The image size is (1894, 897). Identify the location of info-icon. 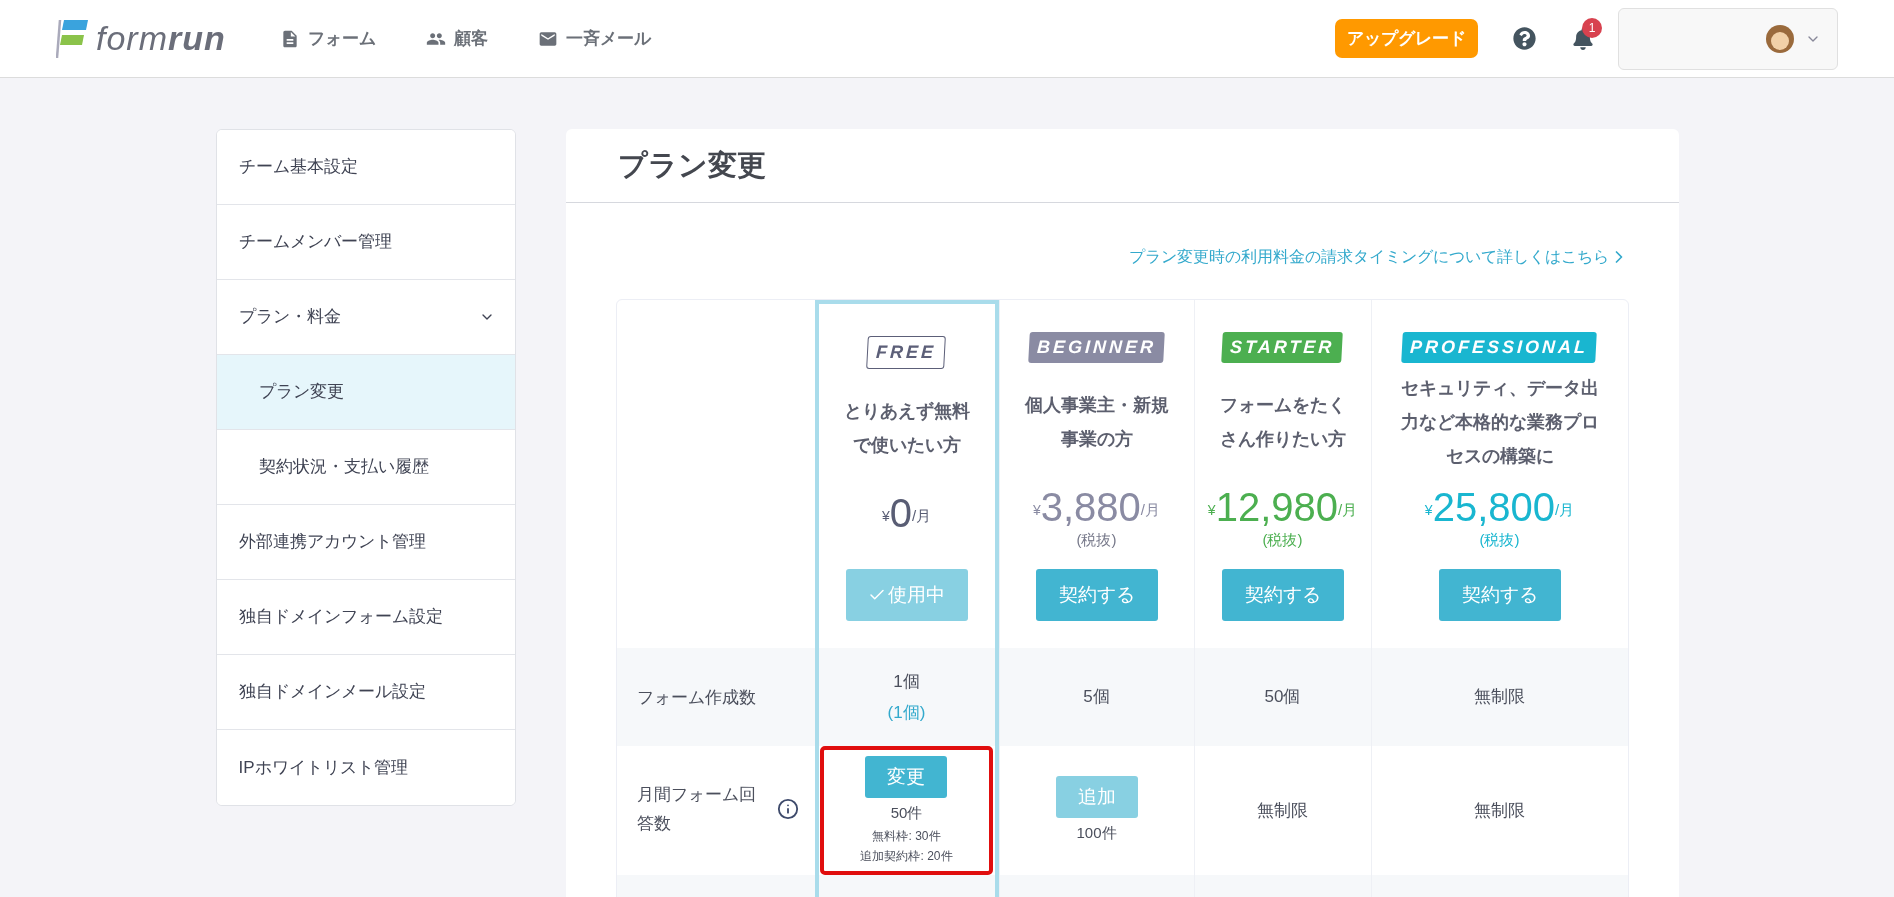
(787, 809).